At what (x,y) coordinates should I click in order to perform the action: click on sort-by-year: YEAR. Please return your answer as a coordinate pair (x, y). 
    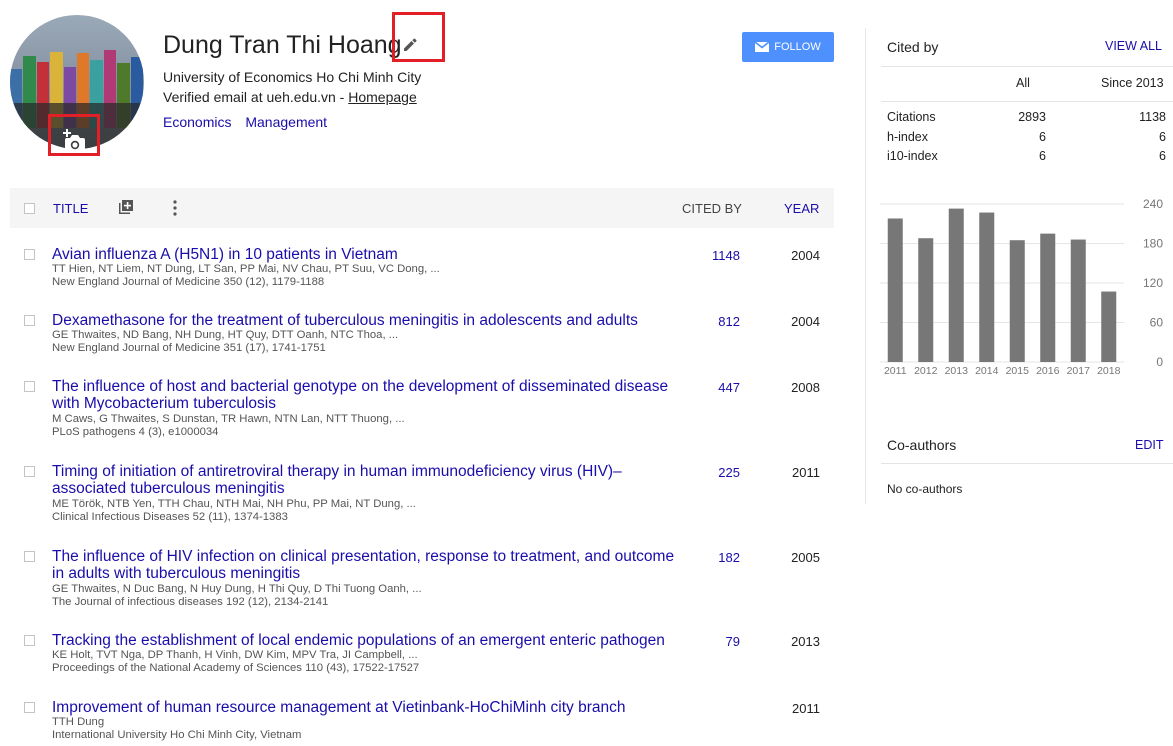
    Looking at the image, I should click on (801, 208).